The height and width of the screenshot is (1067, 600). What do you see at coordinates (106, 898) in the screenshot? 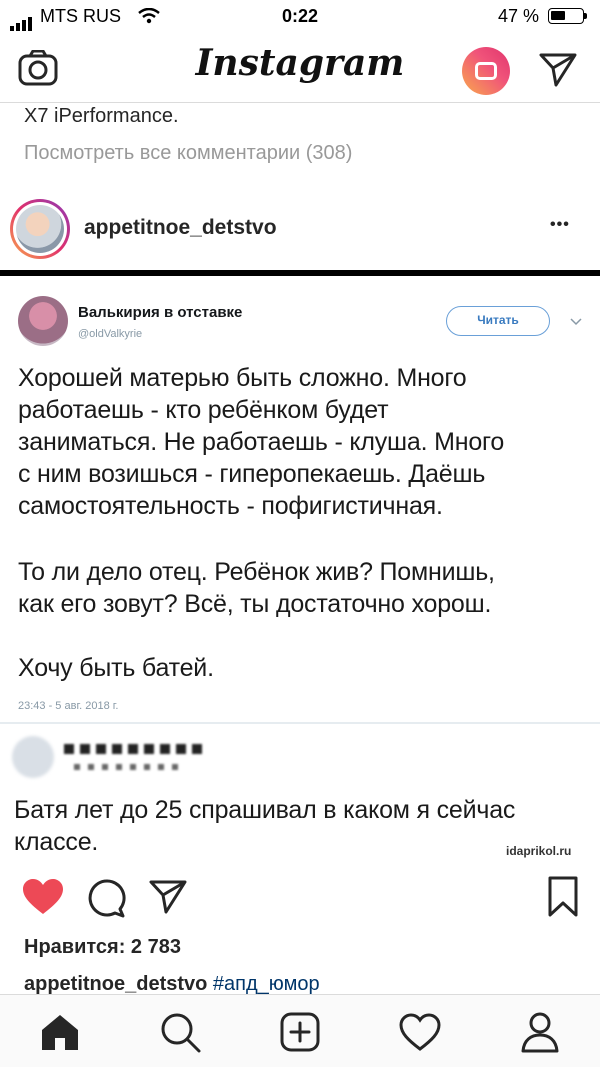
I see `comment-icon` at bounding box center [106, 898].